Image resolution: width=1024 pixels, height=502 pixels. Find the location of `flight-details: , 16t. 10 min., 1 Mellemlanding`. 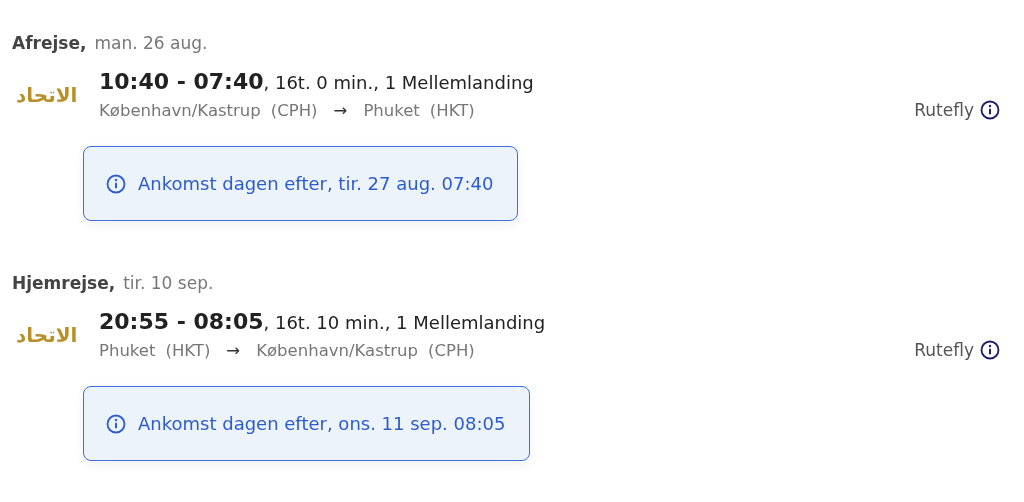

flight-details: , 16t. 10 min., 1 Mellemlanding is located at coordinates (404, 322).